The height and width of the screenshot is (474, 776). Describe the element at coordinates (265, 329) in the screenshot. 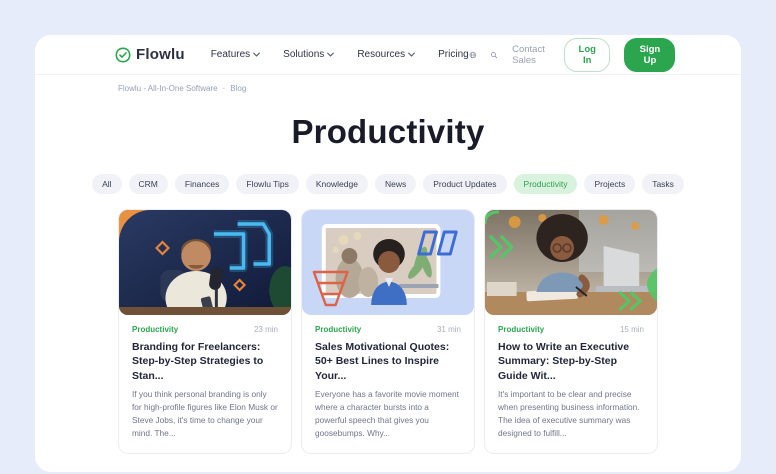

I see `article-read-time: 23 min` at that location.